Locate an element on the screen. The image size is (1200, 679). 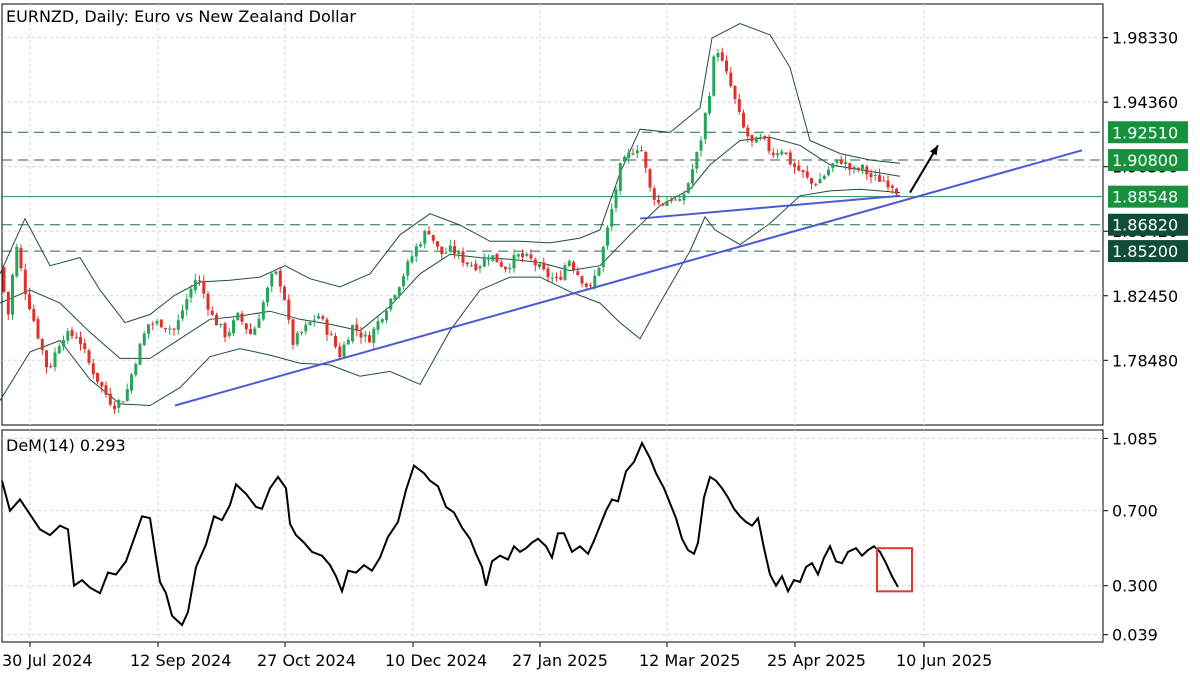
time-tick-label: 27 Jan 2025 is located at coordinates (560, 660).